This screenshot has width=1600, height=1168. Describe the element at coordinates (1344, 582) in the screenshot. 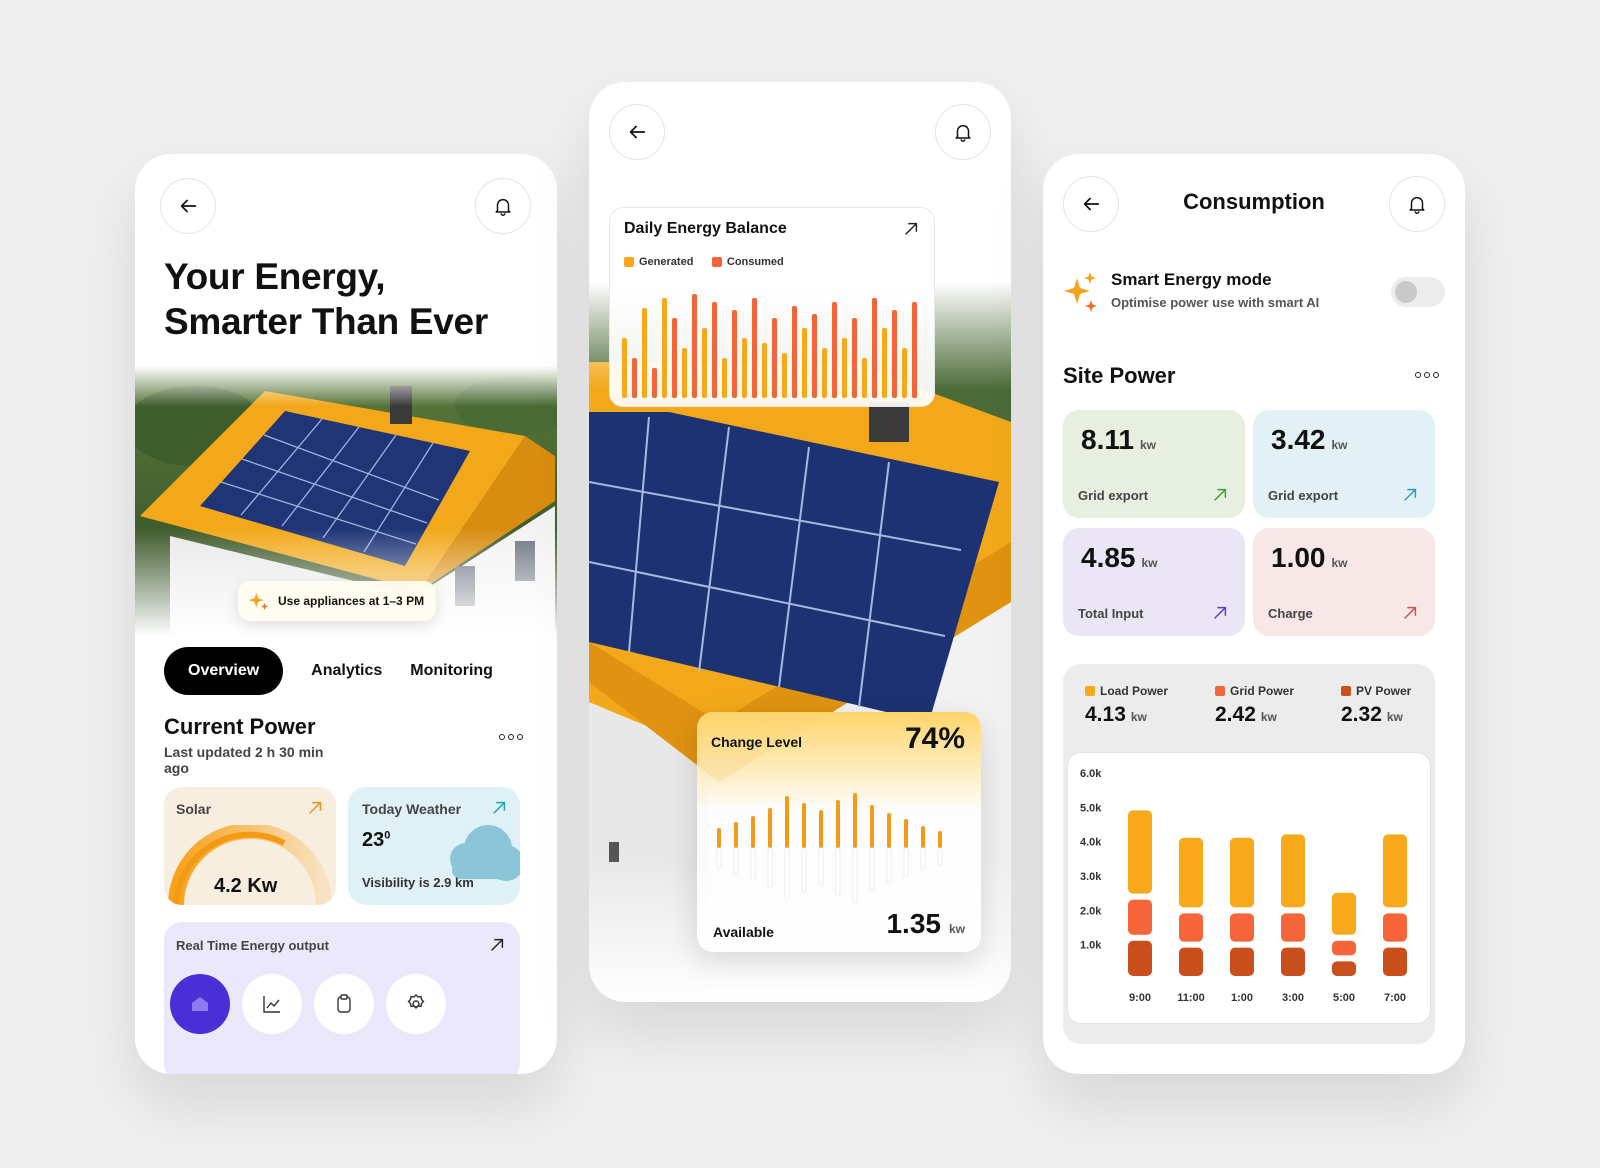

I see `metric-card-charge: 1.00 kw Charge` at that location.